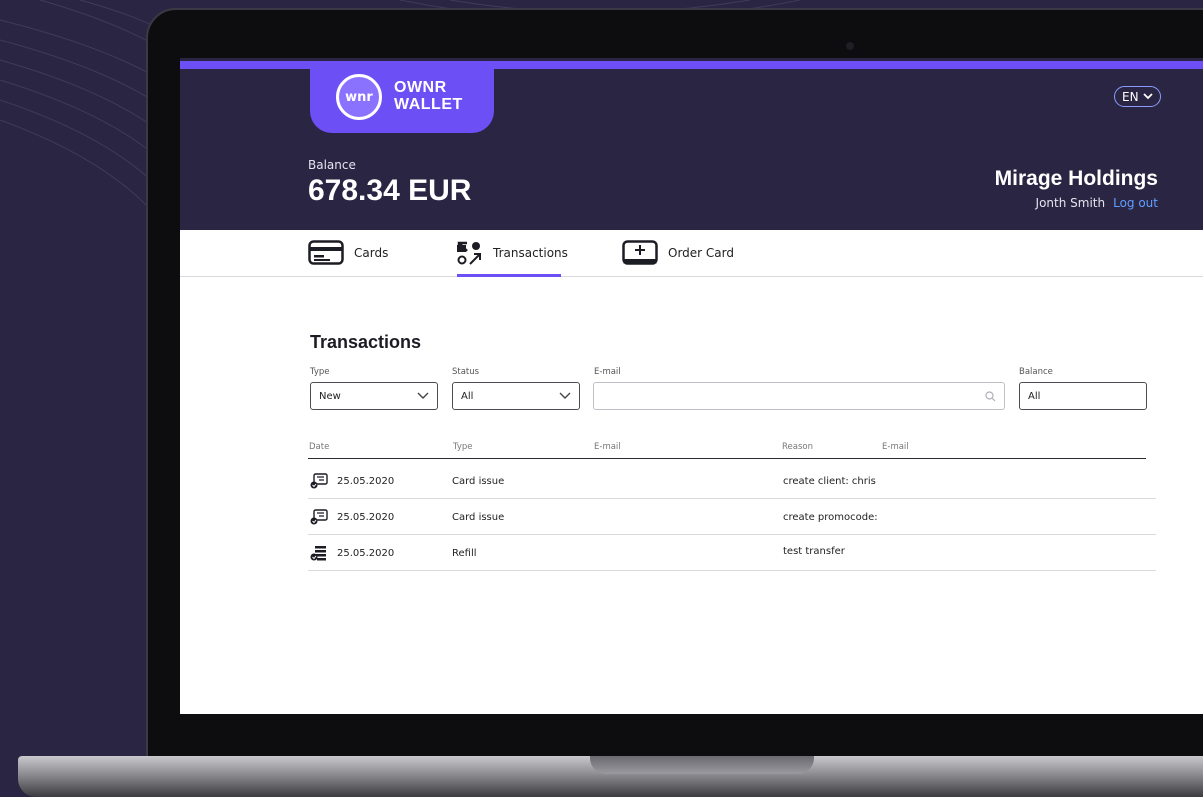 This screenshot has width=1203, height=797. I want to click on column-header-email-2: E-mail, so click(895, 447).